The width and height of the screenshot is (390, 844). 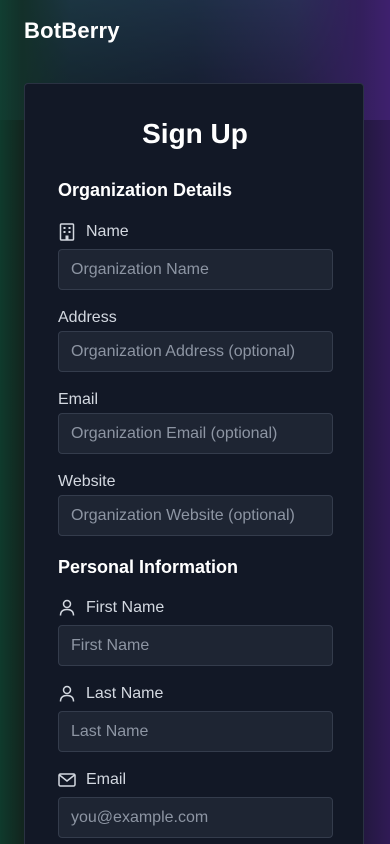 What do you see at coordinates (195, 645) in the screenshot?
I see `first-name-input` at bounding box center [195, 645].